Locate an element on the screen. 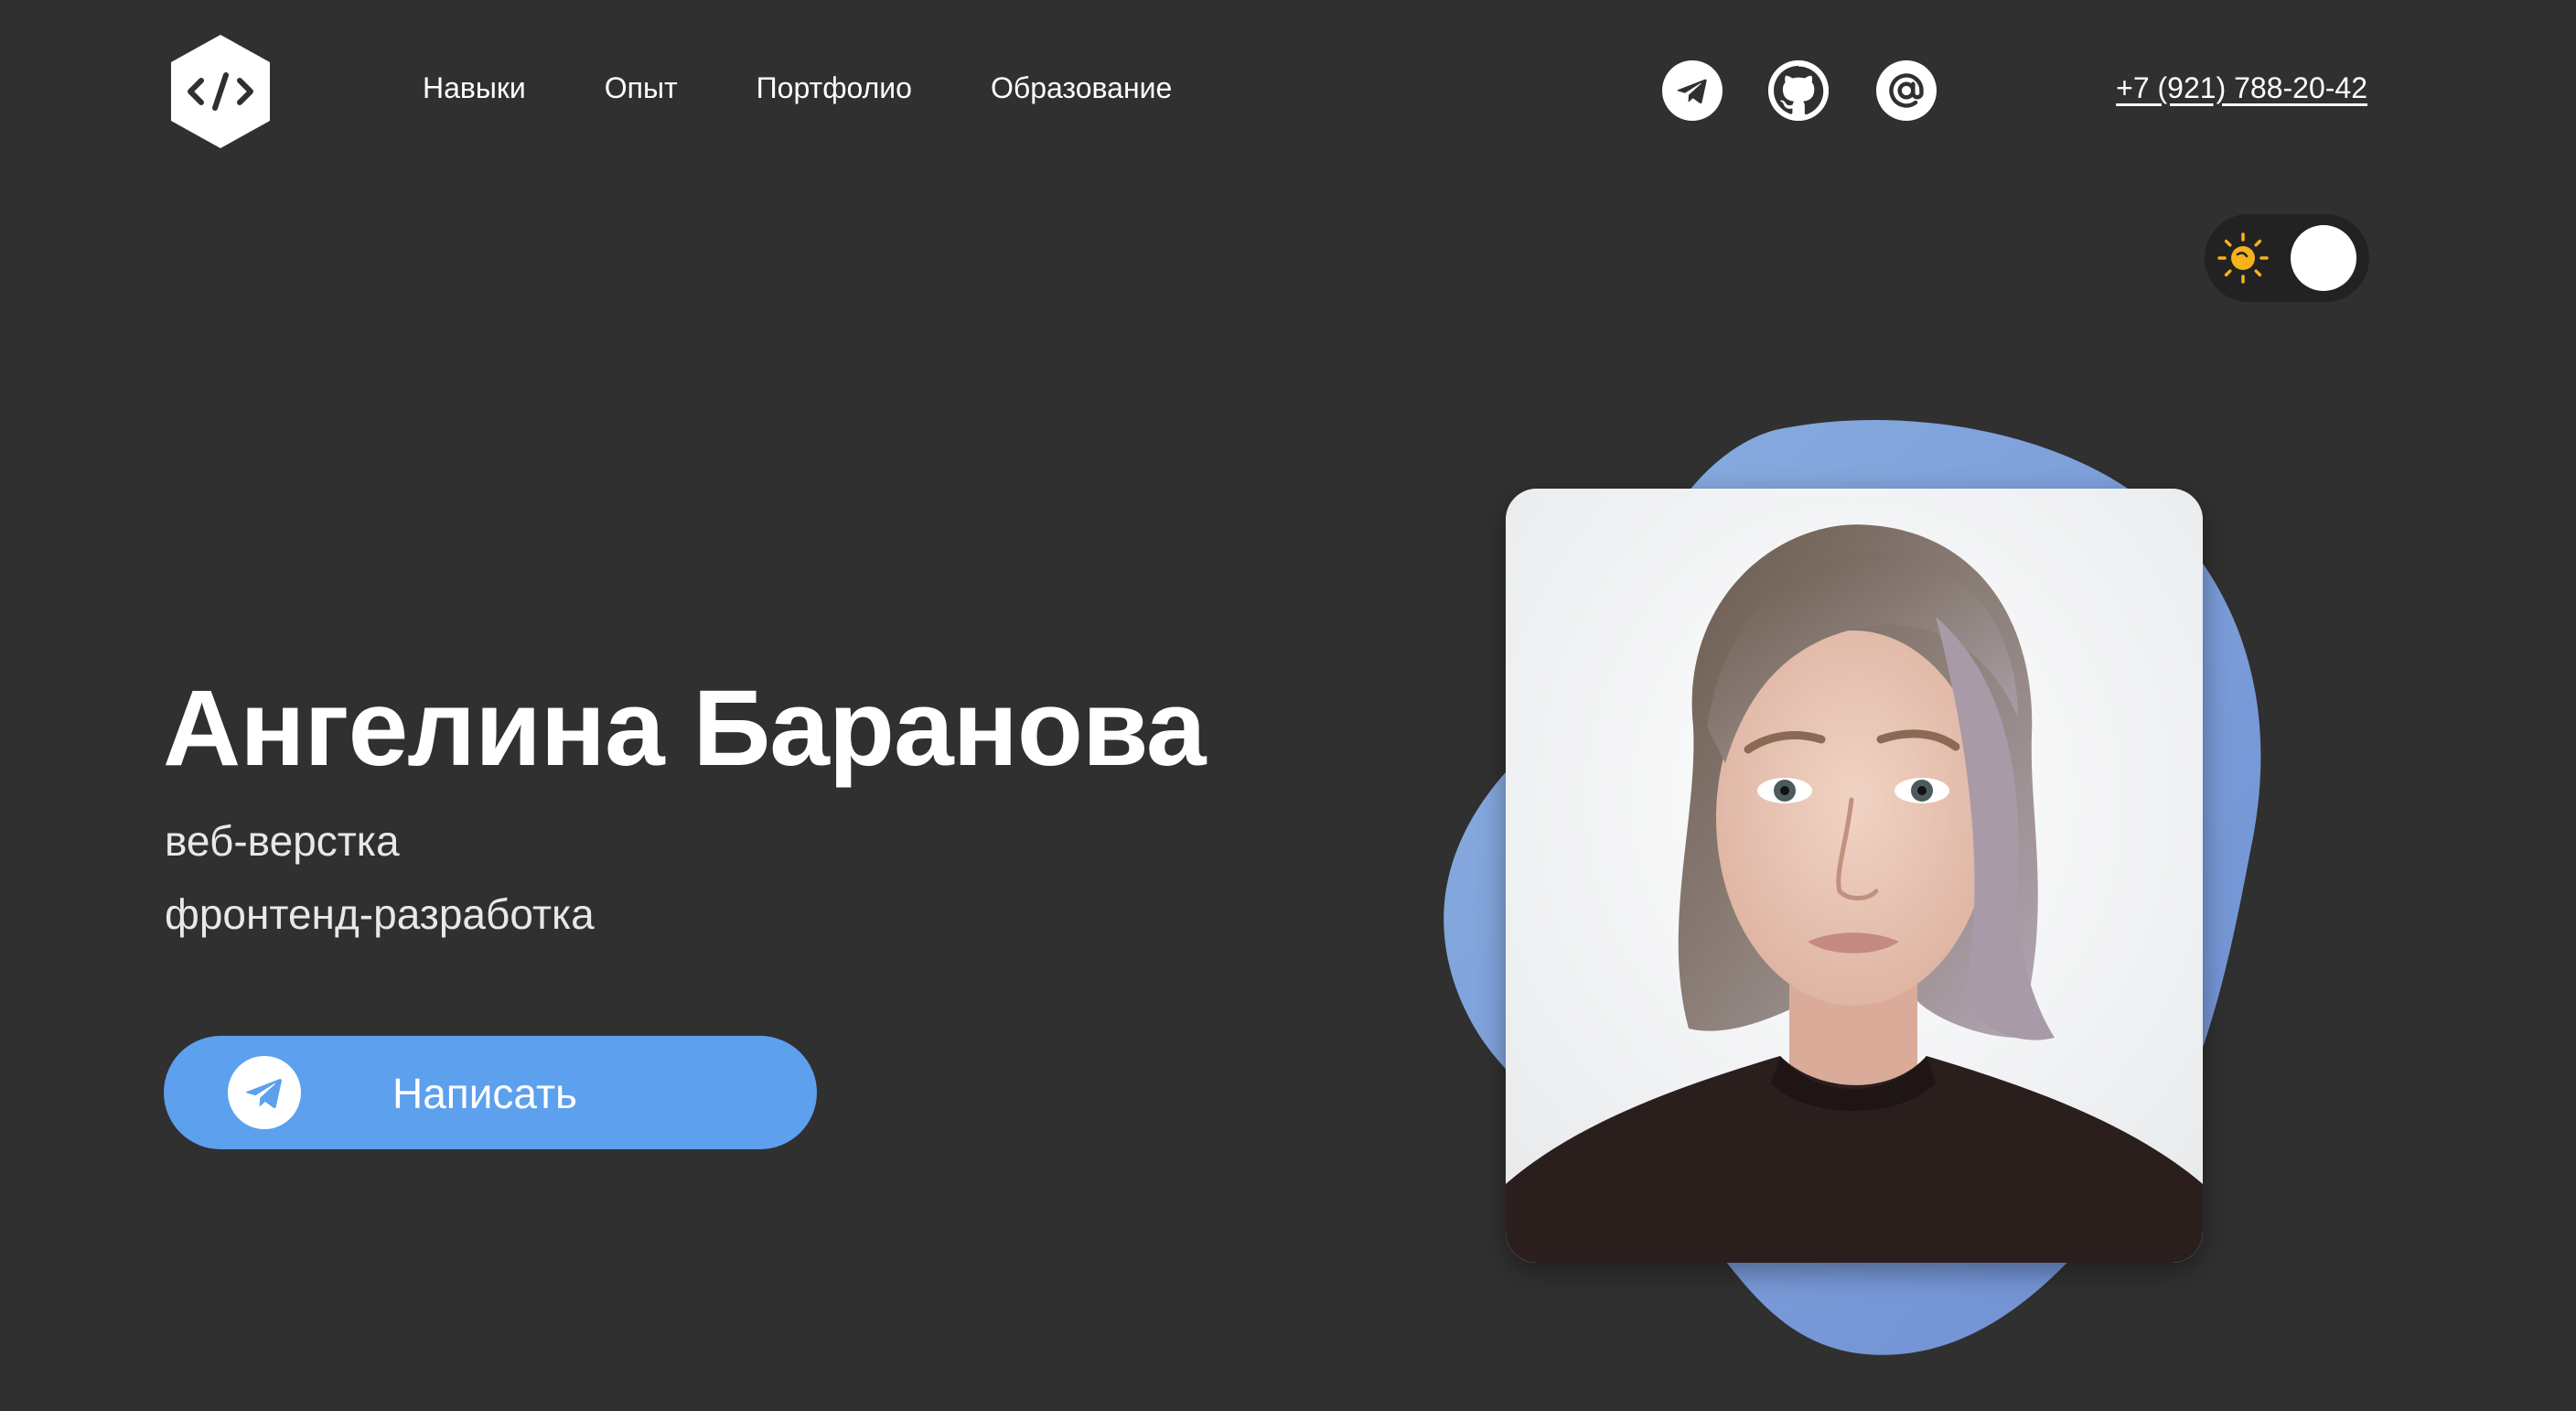  theme-toggle is located at coordinates (2287, 258).